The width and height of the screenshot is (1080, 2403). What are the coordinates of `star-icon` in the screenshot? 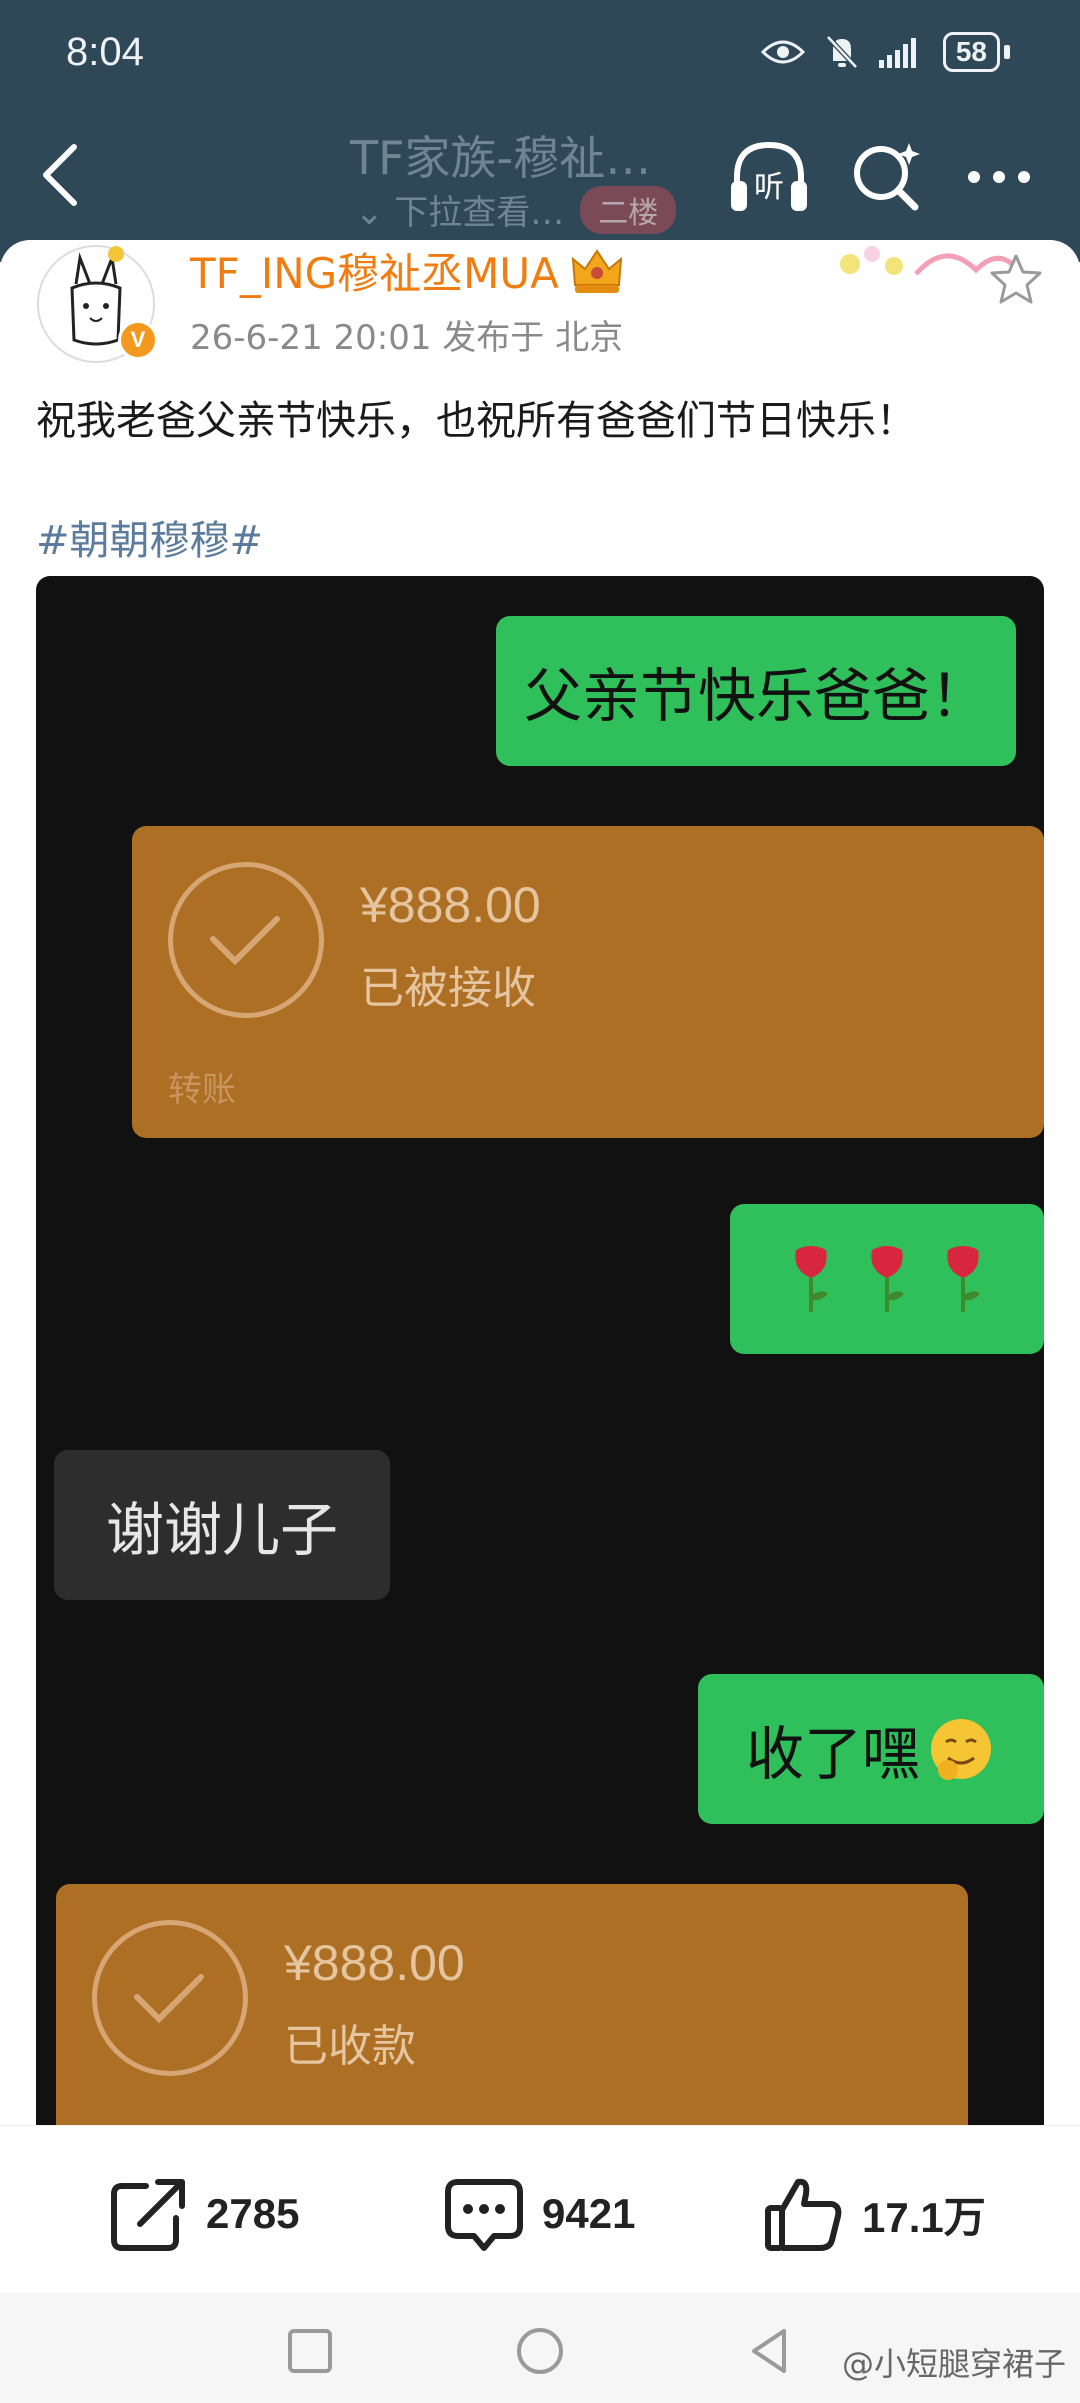 It's located at (1016, 279).